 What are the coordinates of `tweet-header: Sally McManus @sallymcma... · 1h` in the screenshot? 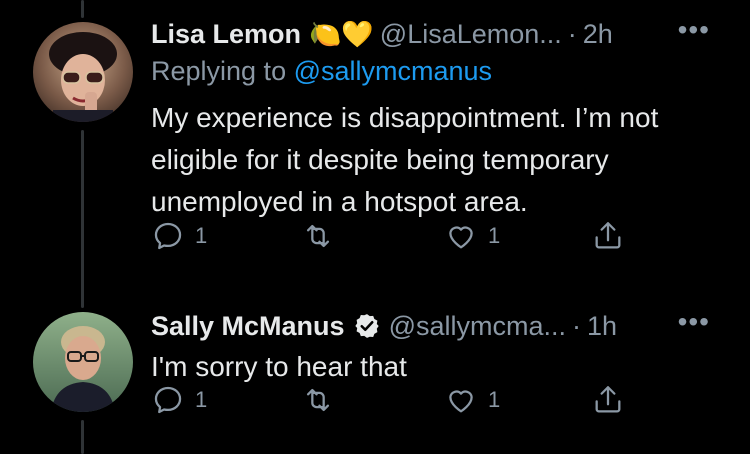 It's located at (440, 326).